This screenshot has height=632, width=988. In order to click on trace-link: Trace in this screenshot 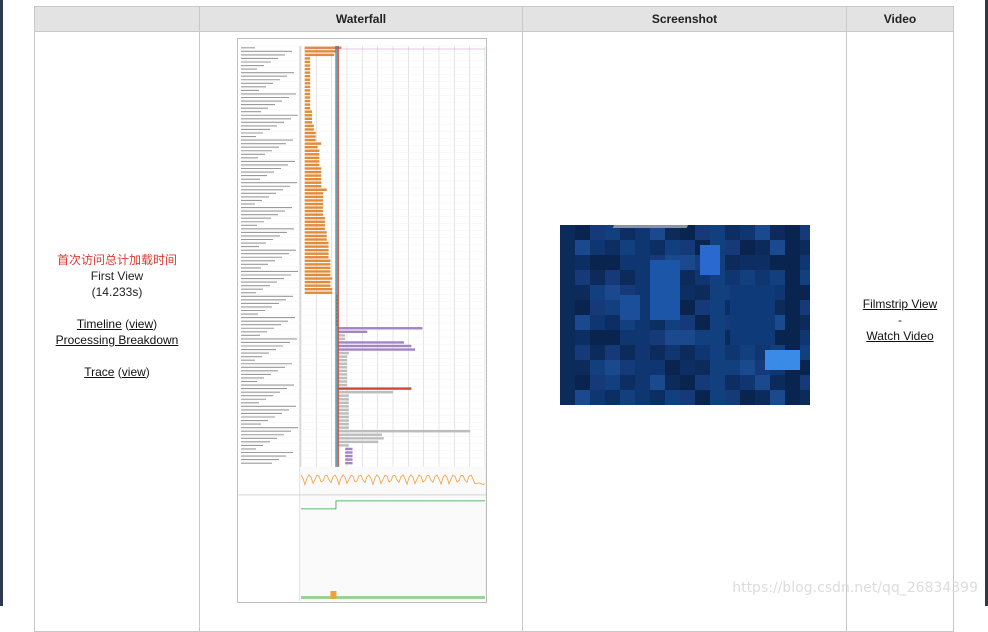, I will do `click(99, 372)`.